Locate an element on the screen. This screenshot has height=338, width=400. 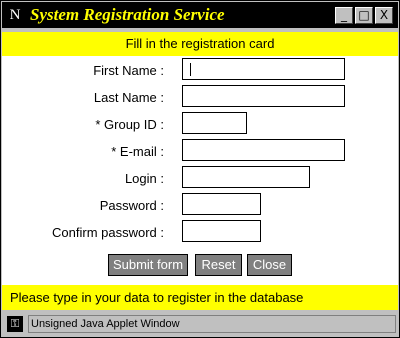
last-name-input is located at coordinates (263, 96).